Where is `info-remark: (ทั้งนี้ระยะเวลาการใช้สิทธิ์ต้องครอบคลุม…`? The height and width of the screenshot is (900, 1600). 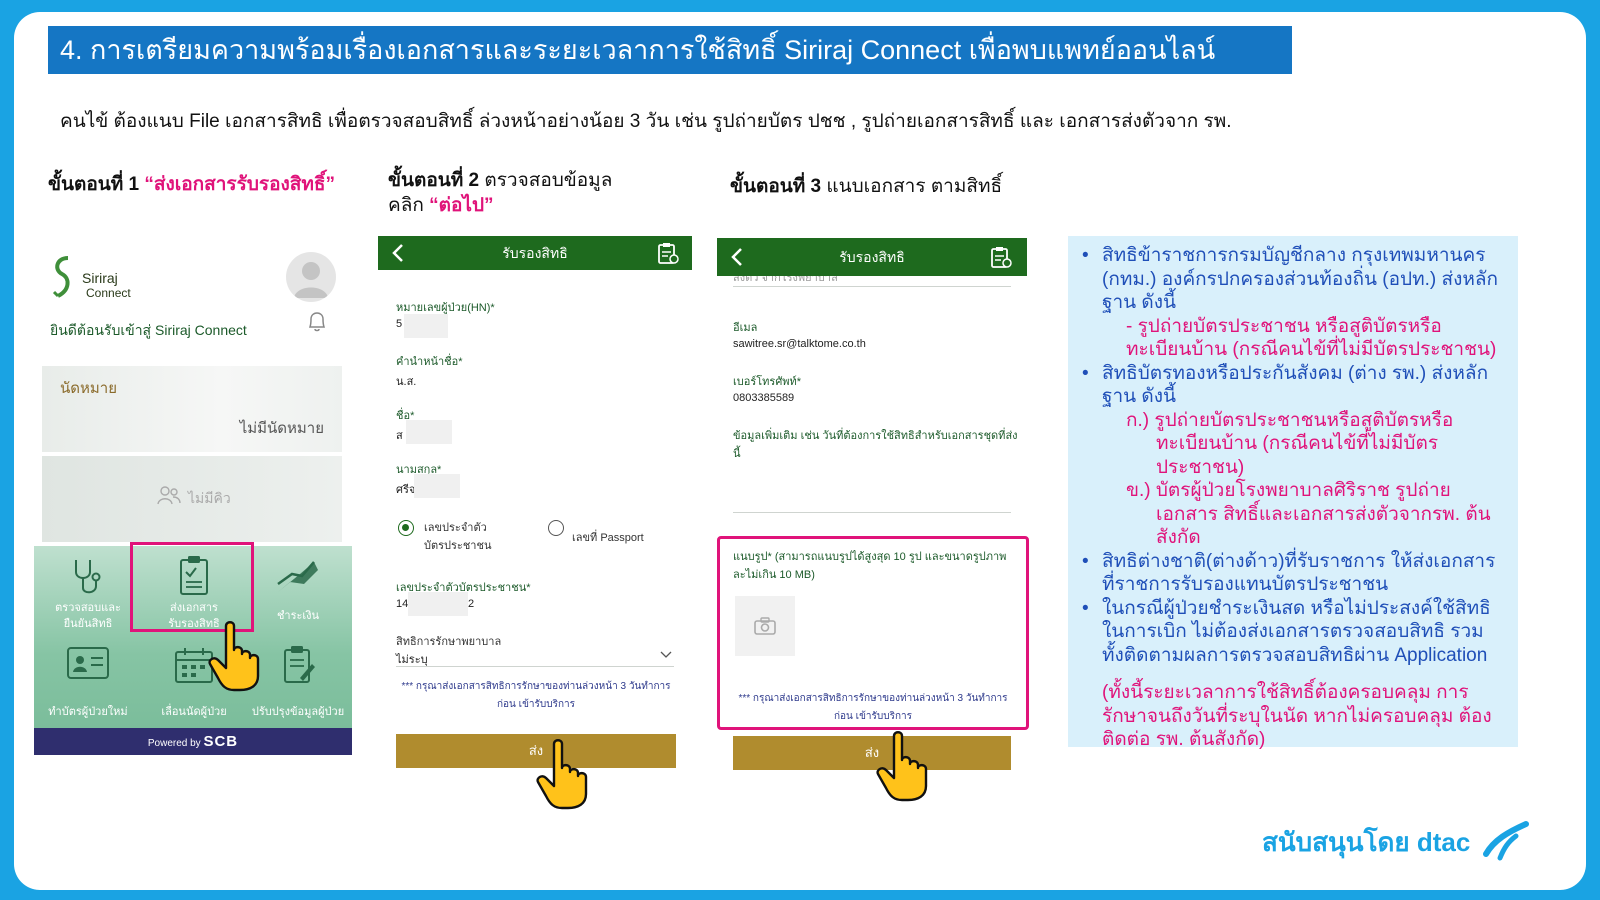
info-remark: (ทั้งนี้ระยะเวลาการใช้สิทธิ์ต้องครอบคลุม… is located at coordinates (1297, 716).